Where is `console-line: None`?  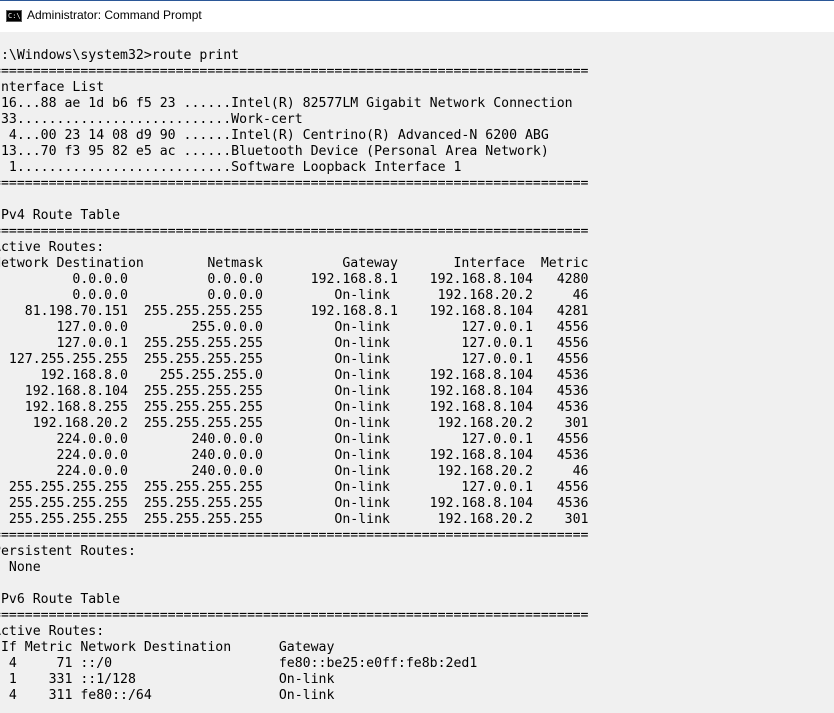
console-line: None is located at coordinates (24, 567).